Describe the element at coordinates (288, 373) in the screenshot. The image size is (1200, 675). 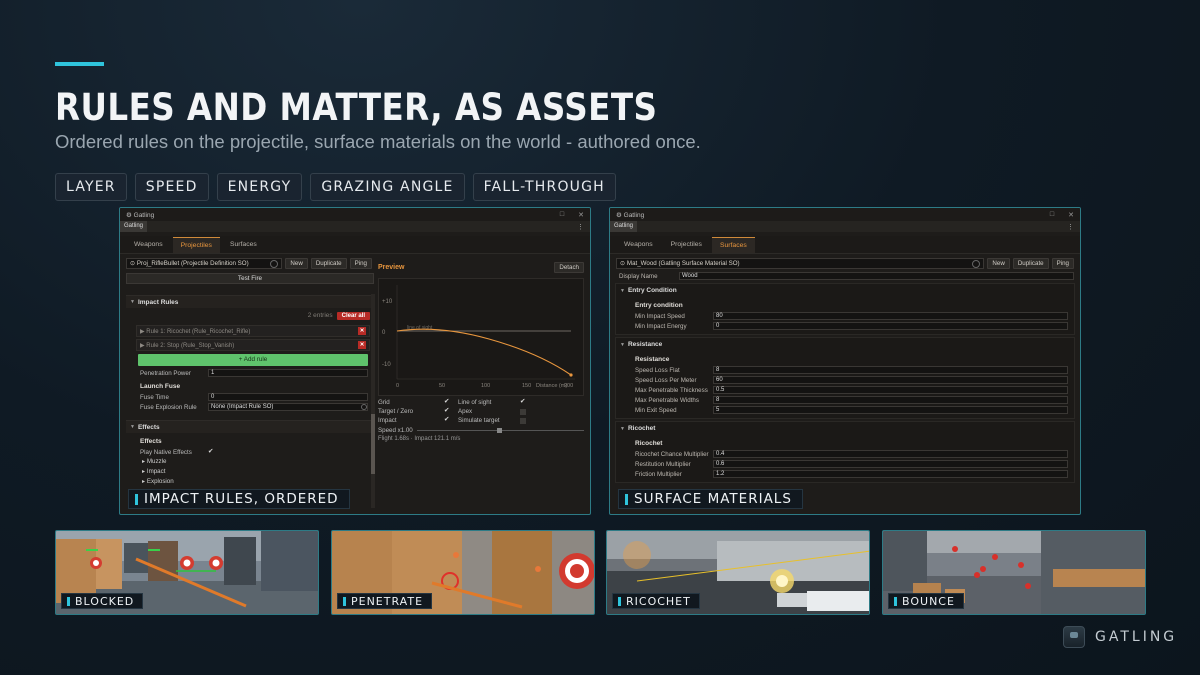
I see `penetration-power-field: 1` at that location.